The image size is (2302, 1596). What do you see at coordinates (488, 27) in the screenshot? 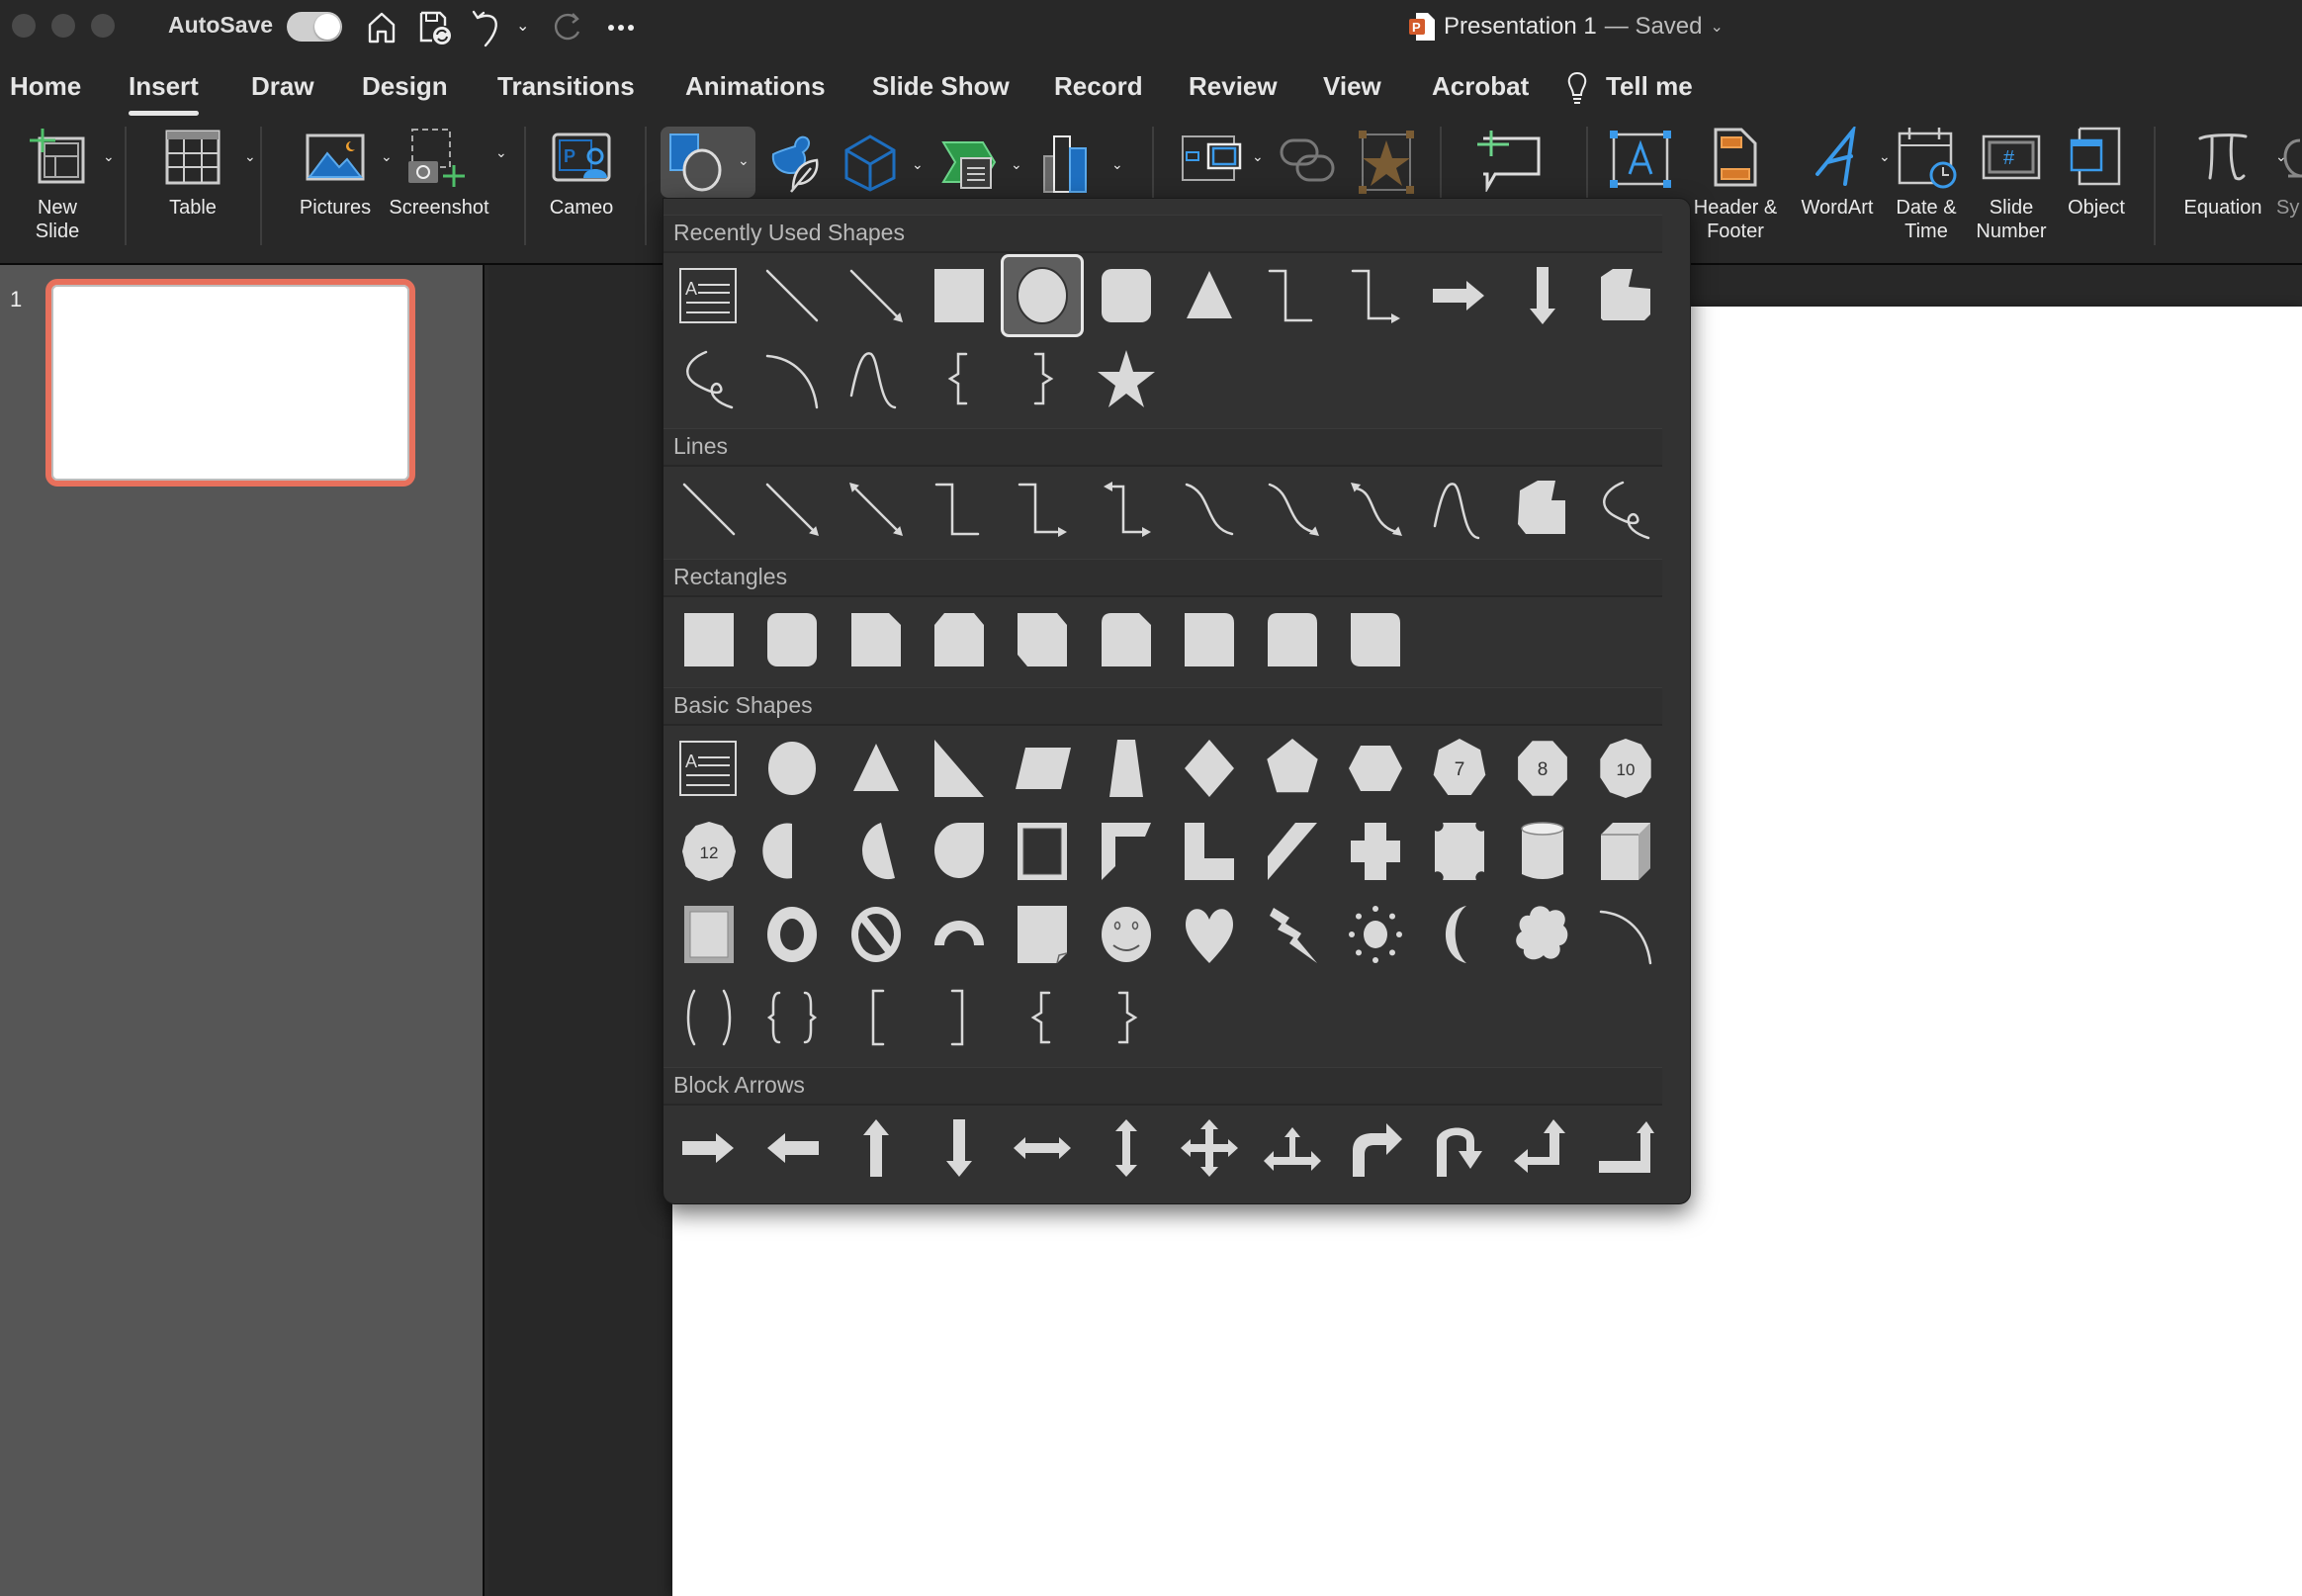
I see `undo-icon` at bounding box center [488, 27].